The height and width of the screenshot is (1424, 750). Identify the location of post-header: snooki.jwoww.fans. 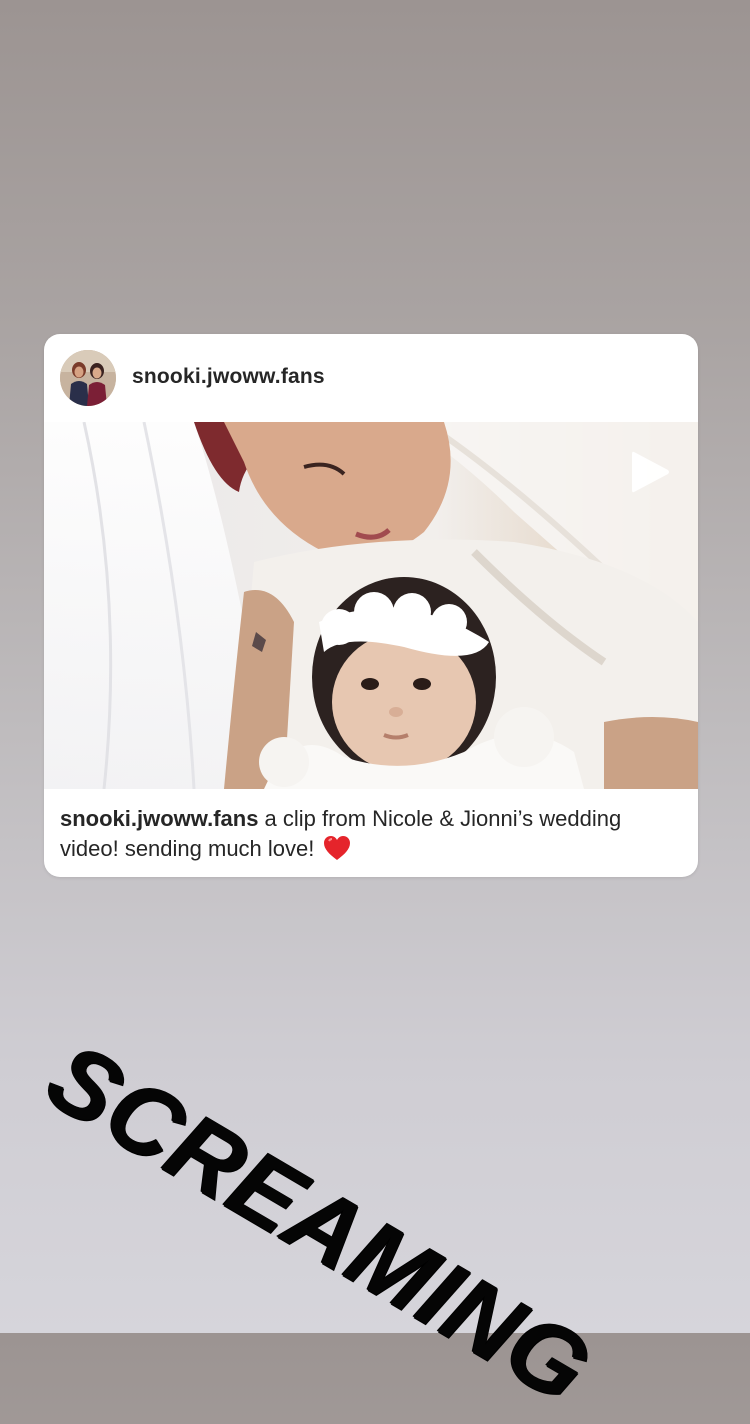
(371, 378).